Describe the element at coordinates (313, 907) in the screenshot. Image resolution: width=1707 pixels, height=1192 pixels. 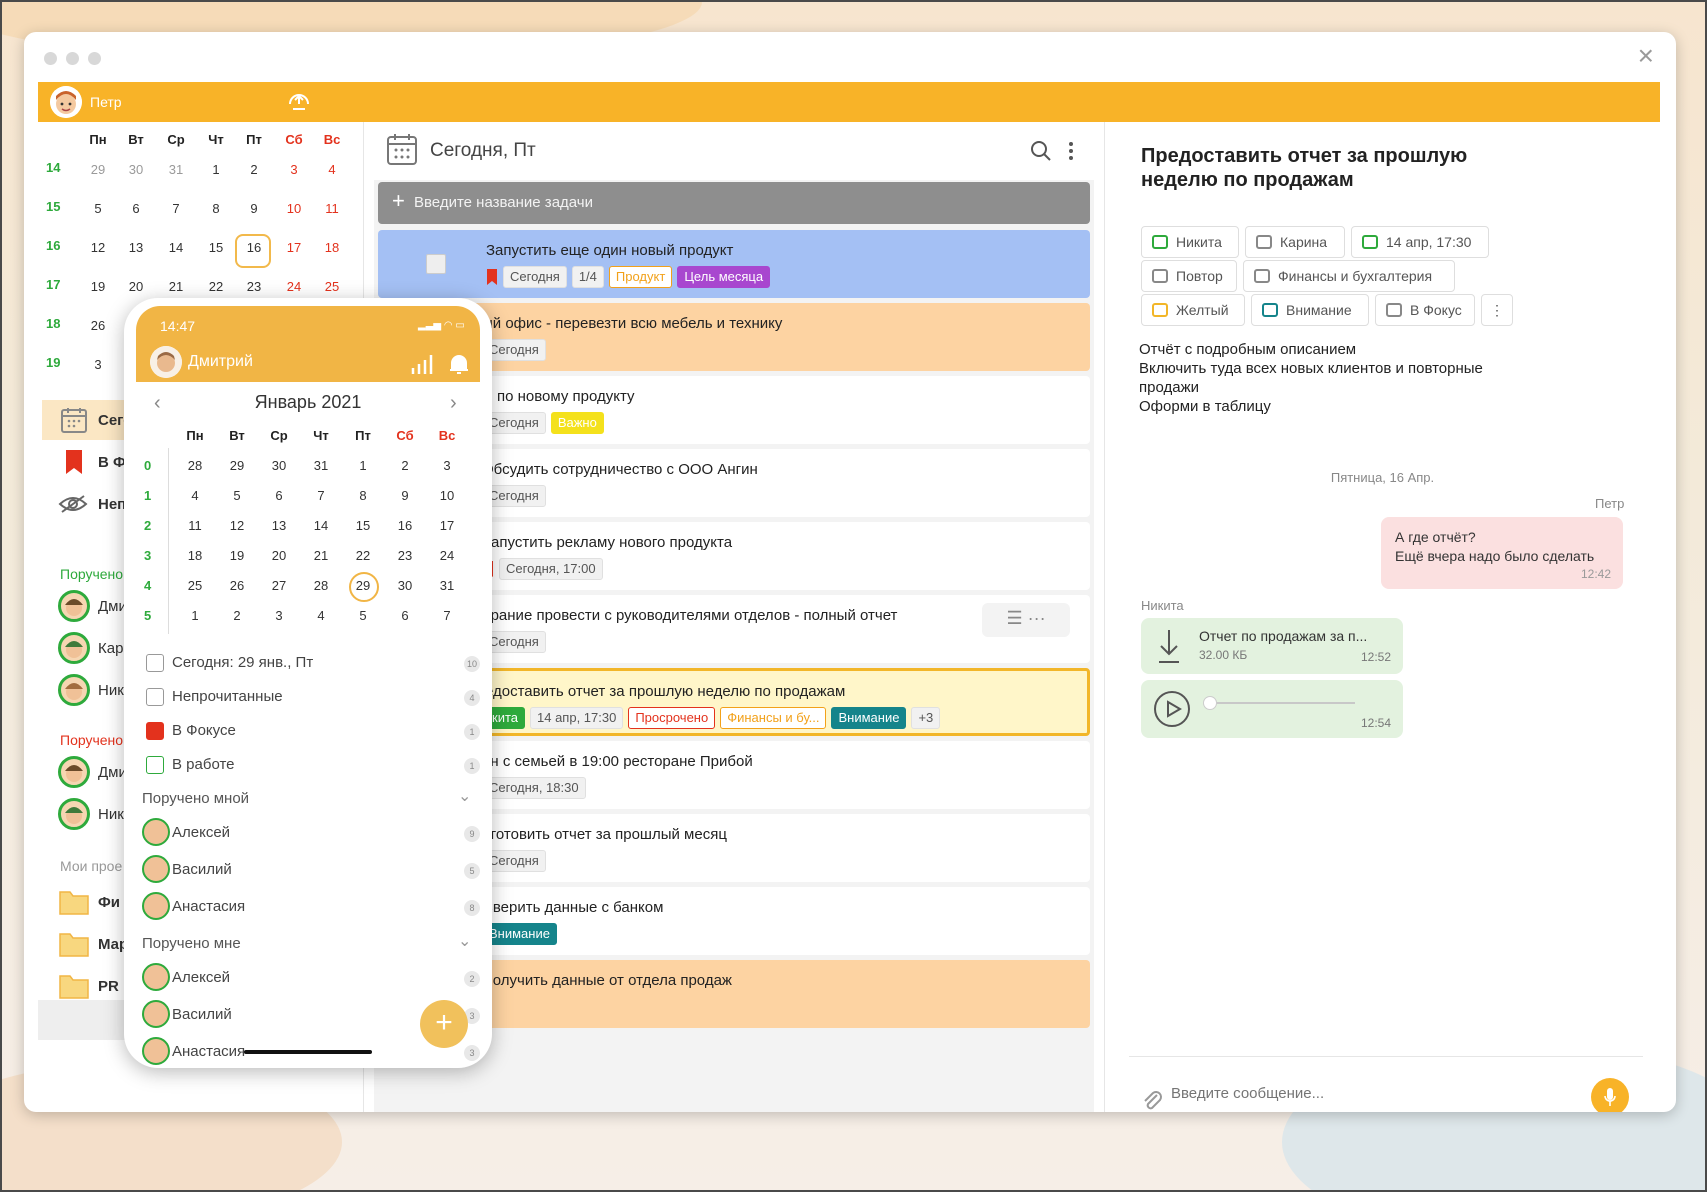
I see `mobile-person-row: Анастасия 8` at that location.